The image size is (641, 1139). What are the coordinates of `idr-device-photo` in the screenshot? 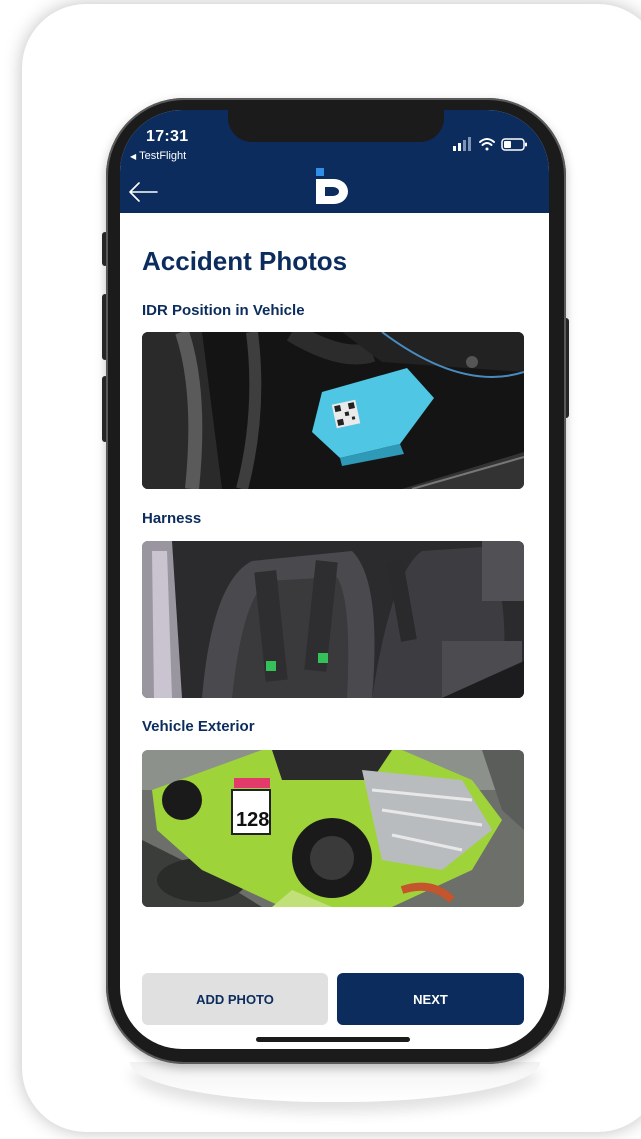 It's located at (333, 410).